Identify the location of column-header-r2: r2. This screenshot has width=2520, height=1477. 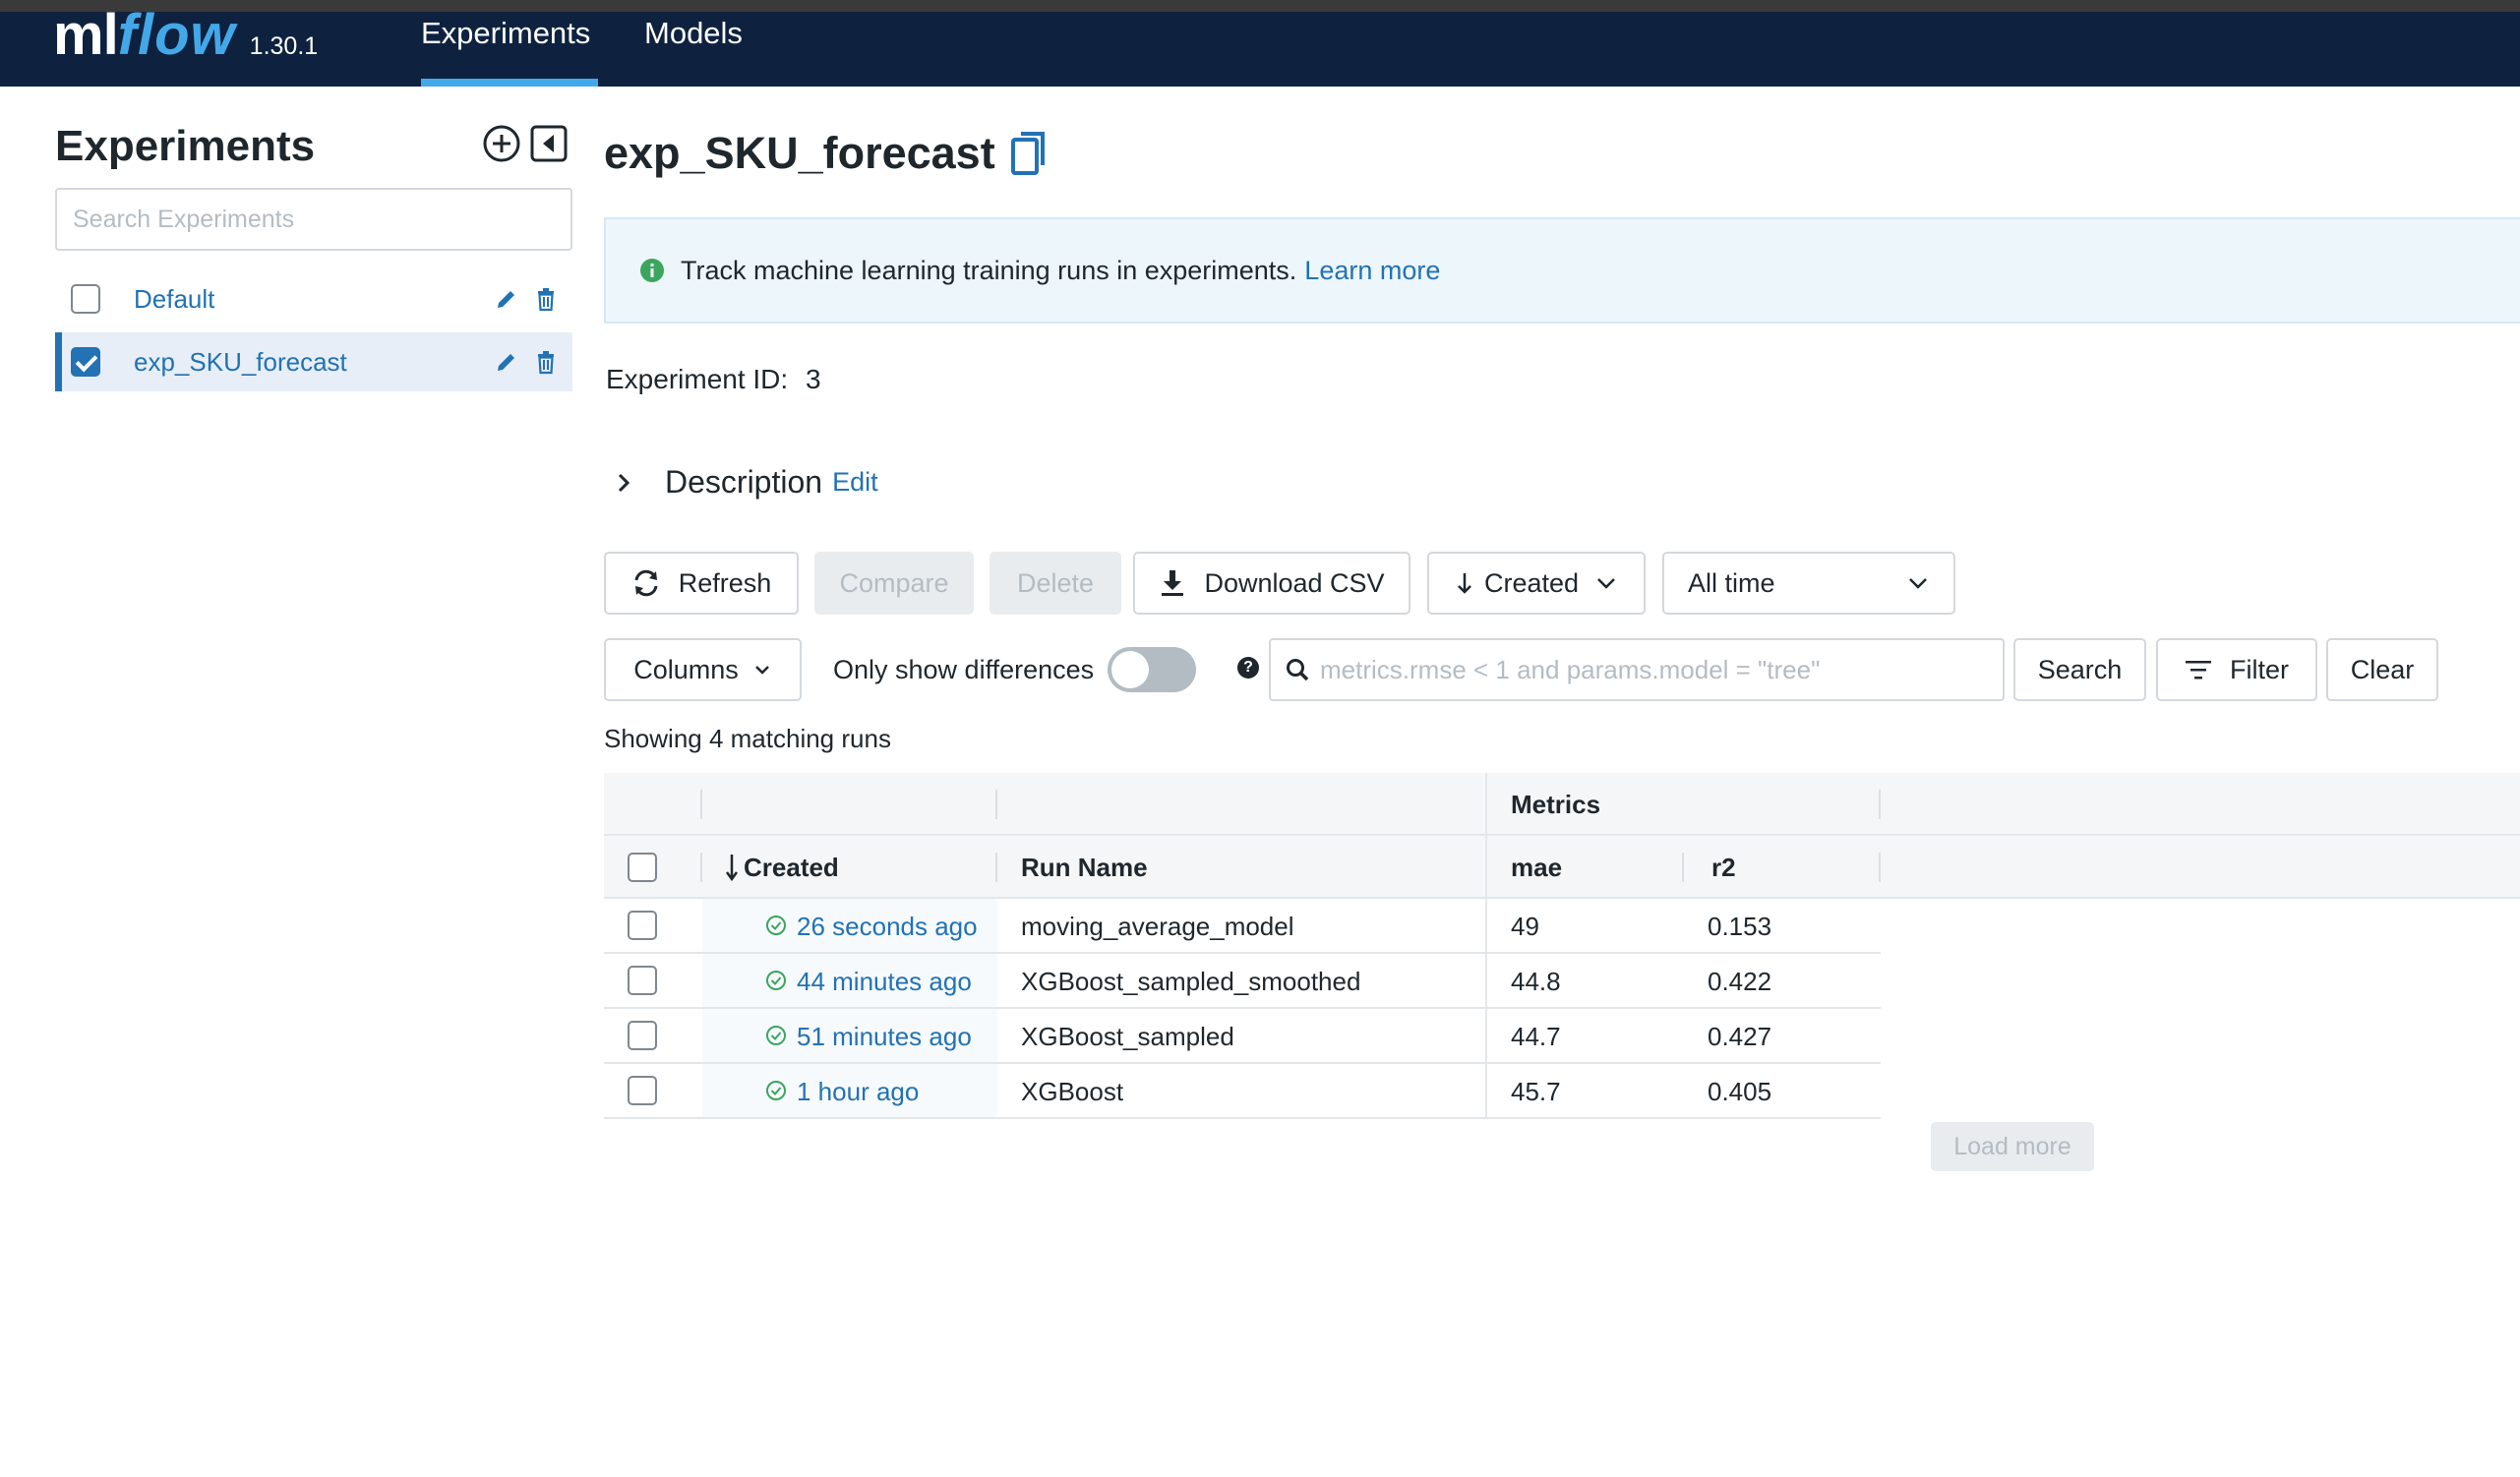
(1723, 867).